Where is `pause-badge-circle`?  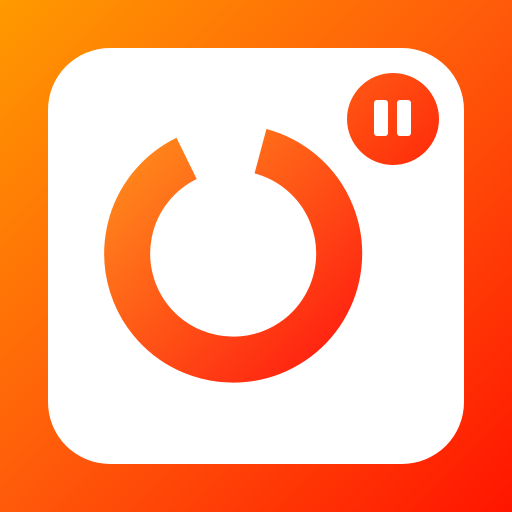 pause-badge-circle is located at coordinates (393, 119).